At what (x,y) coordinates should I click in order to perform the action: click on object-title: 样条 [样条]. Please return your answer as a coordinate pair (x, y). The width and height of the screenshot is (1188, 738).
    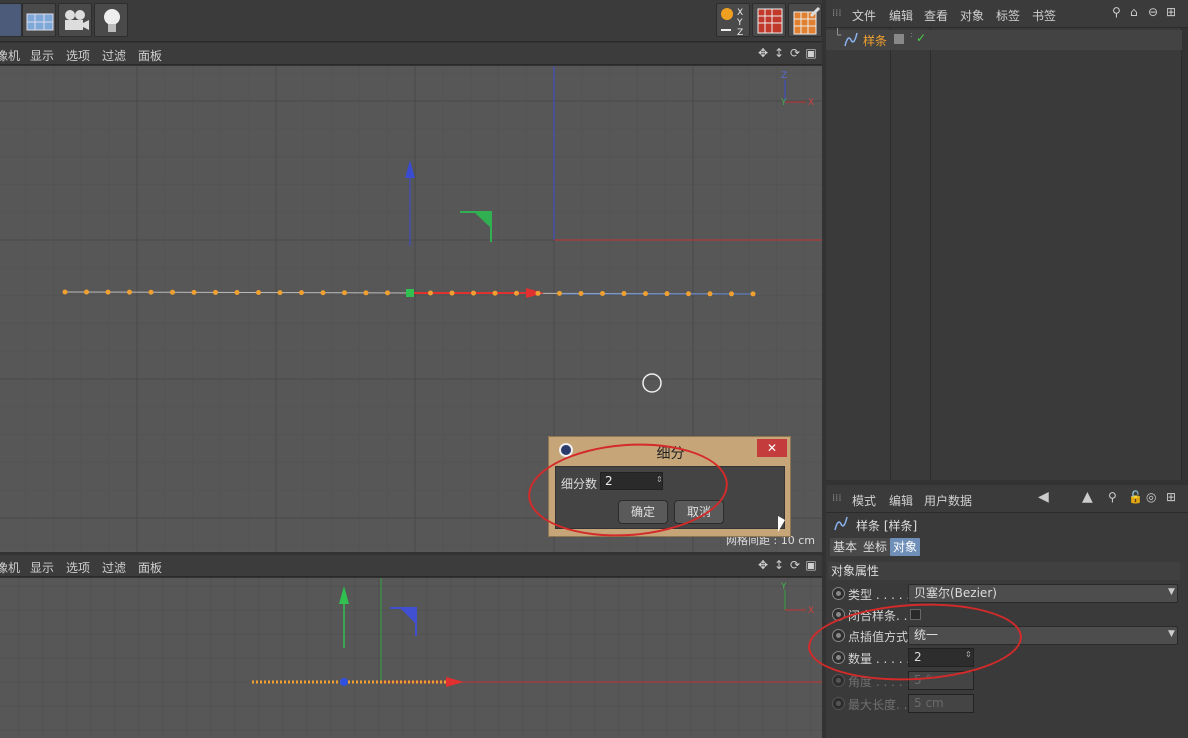
    Looking at the image, I should click on (887, 526).